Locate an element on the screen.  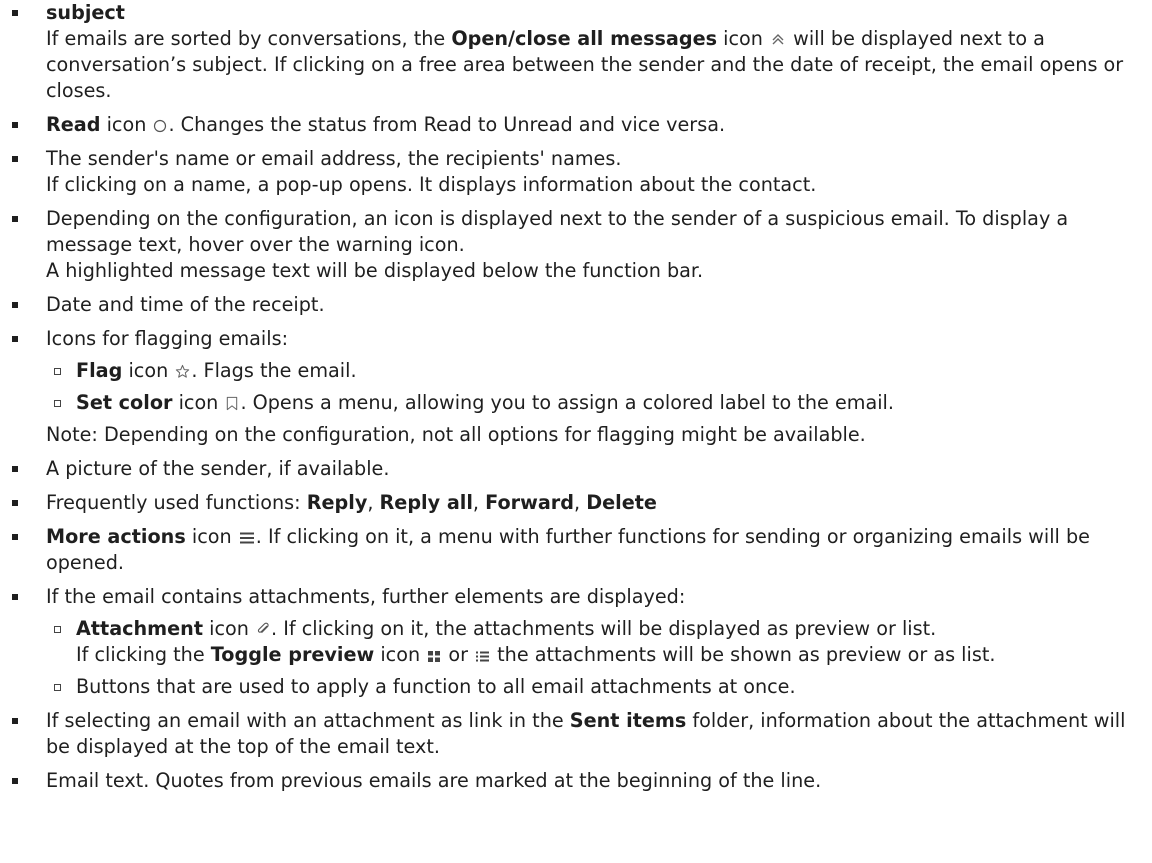
double-chevron-up-icon is located at coordinates (778, 39).